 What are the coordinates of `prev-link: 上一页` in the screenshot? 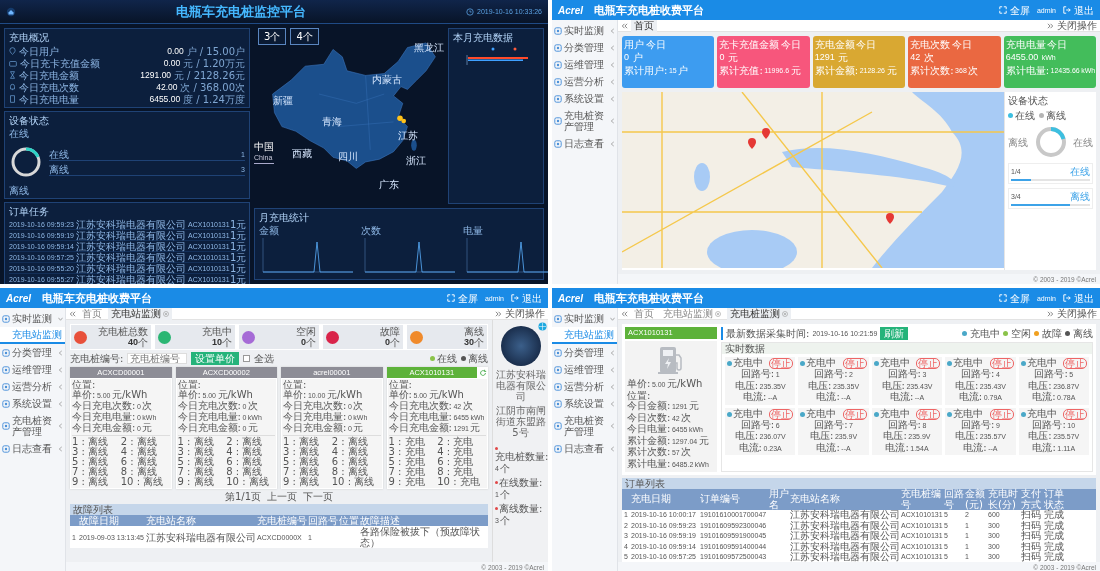 It's located at (282, 496).